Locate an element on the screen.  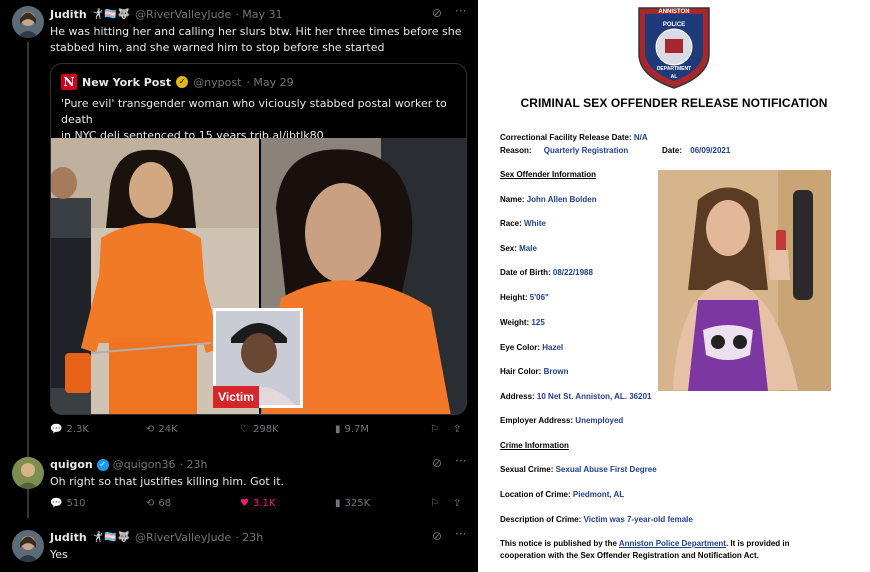
hair-color-field: Hair Color: Brown is located at coordinates (534, 371).